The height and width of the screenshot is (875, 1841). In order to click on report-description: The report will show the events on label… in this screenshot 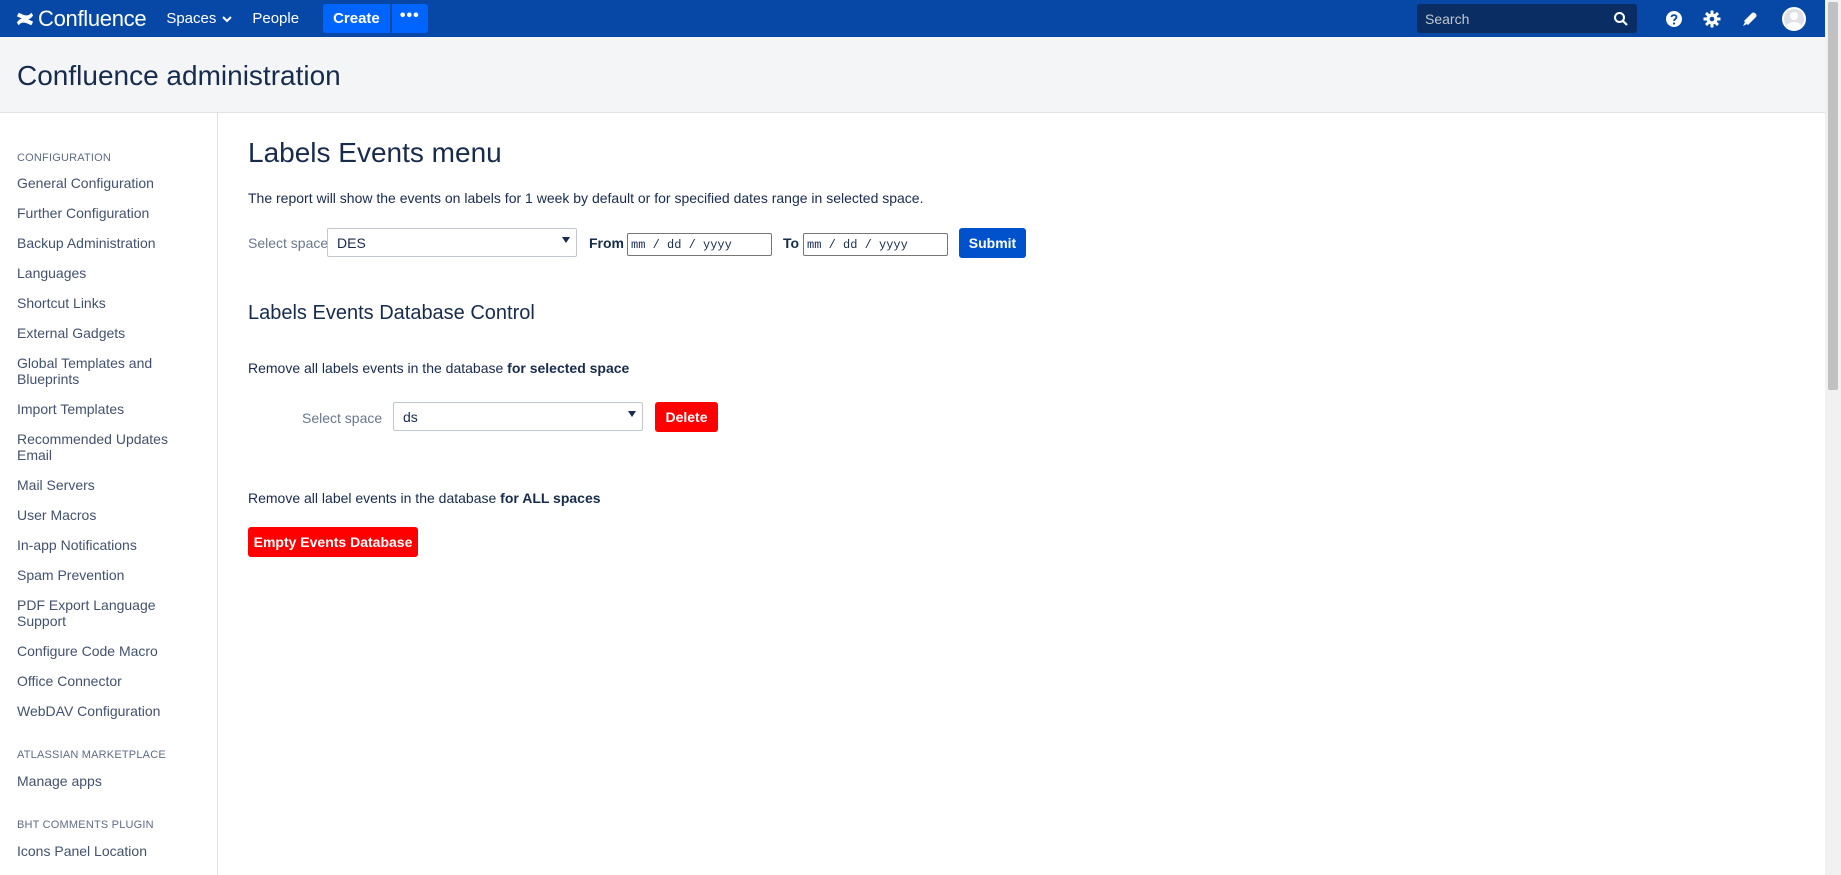, I will do `click(586, 198)`.